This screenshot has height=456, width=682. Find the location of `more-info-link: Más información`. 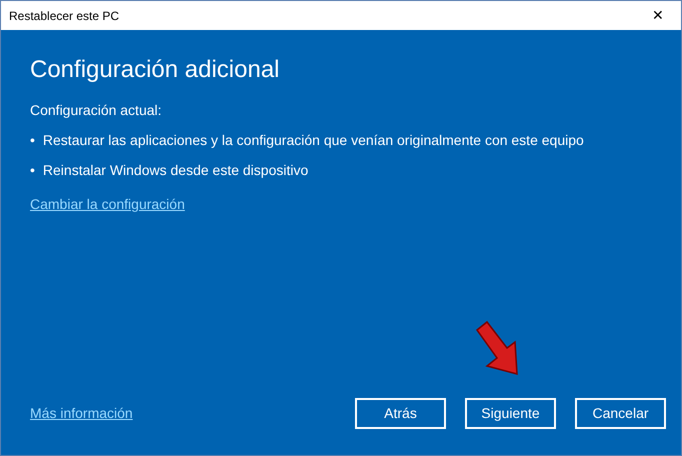

more-info-link: Más información is located at coordinates (81, 413).